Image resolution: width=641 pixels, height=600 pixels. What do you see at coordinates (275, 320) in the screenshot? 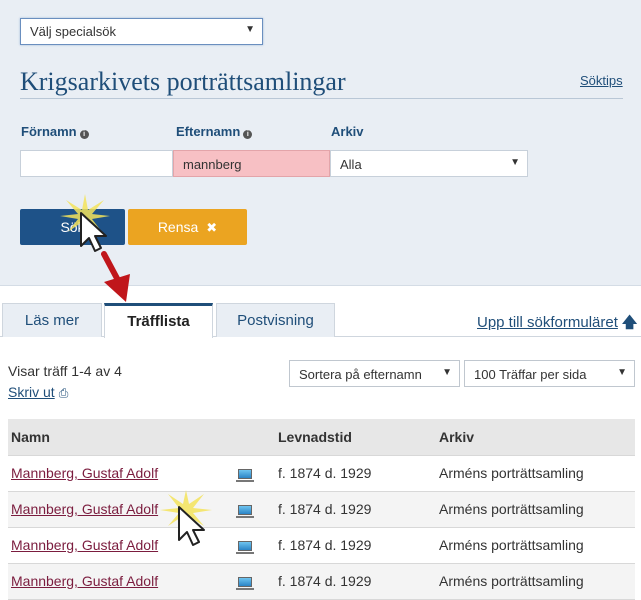
I see `tab-postvisning: Postvisning` at bounding box center [275, 320].